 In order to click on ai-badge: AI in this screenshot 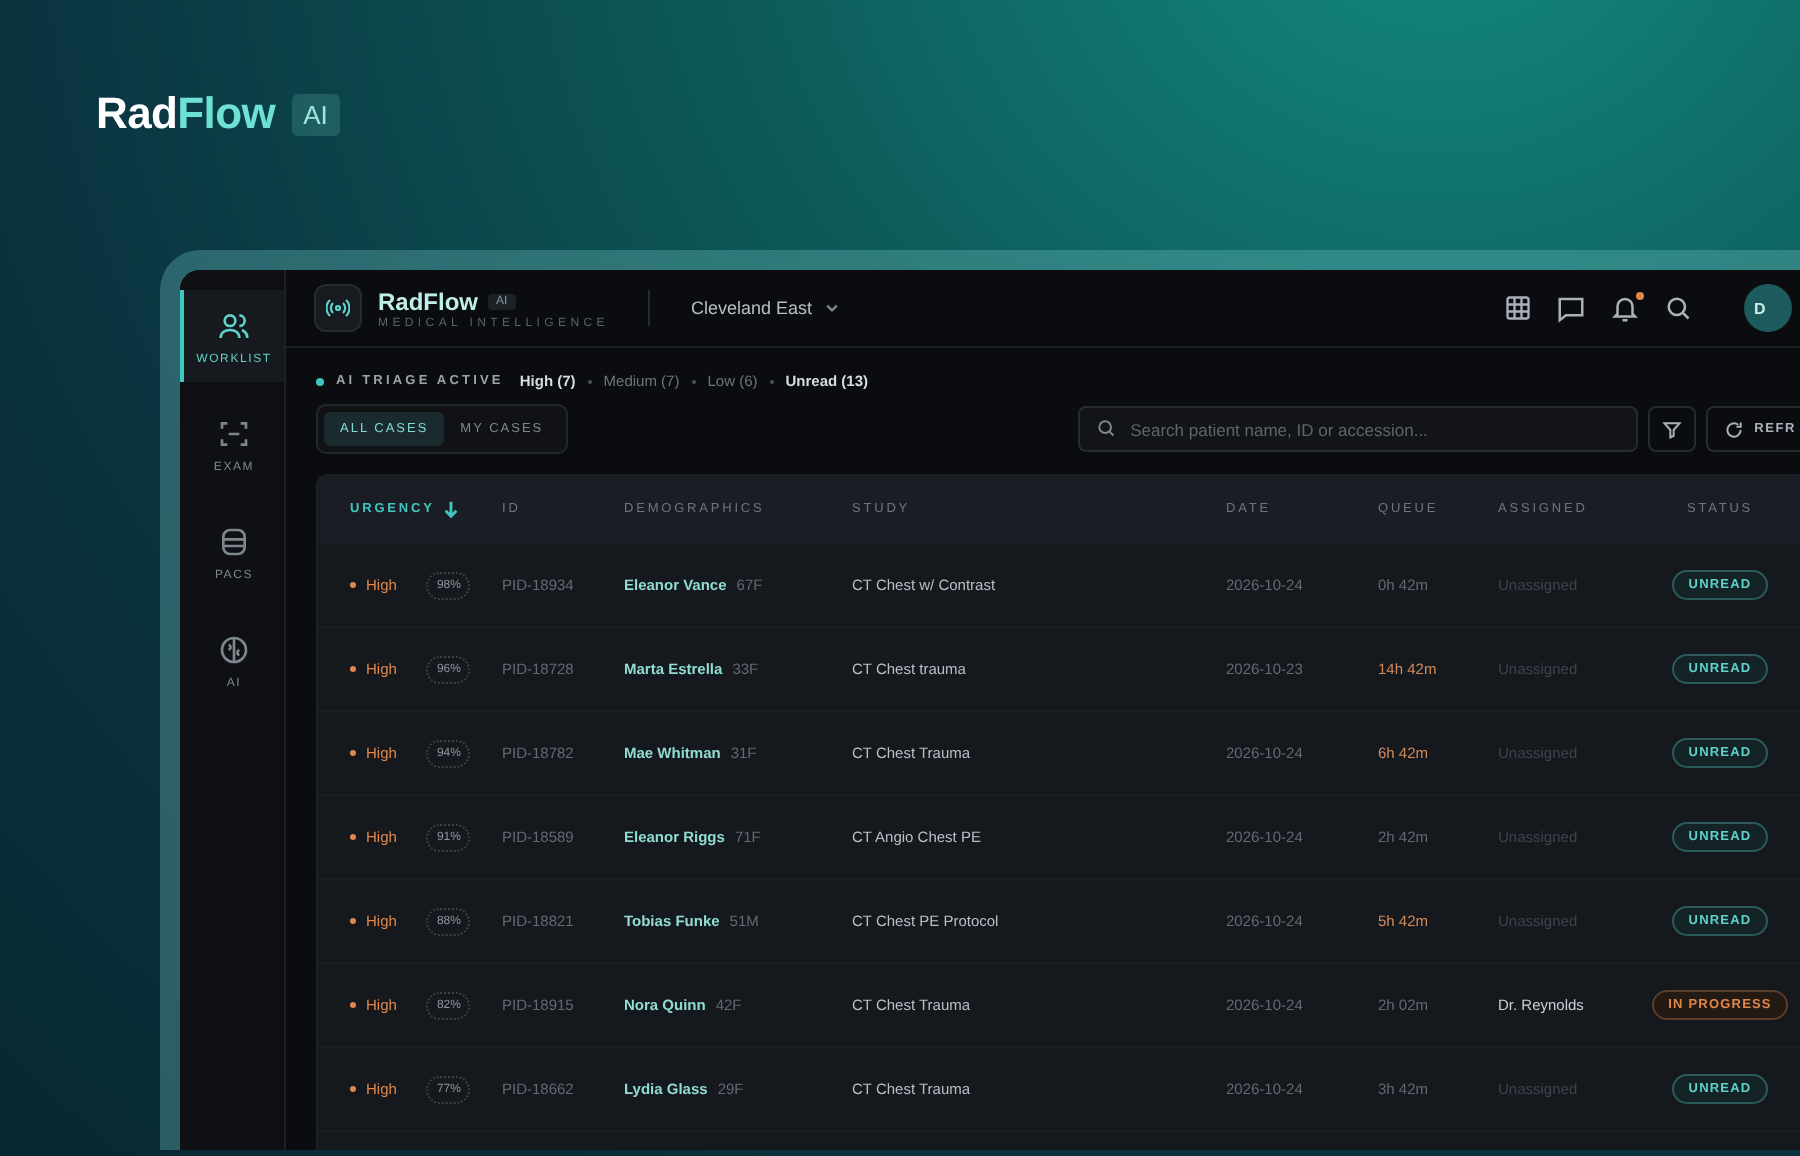, I will do `click(315, 114)`.